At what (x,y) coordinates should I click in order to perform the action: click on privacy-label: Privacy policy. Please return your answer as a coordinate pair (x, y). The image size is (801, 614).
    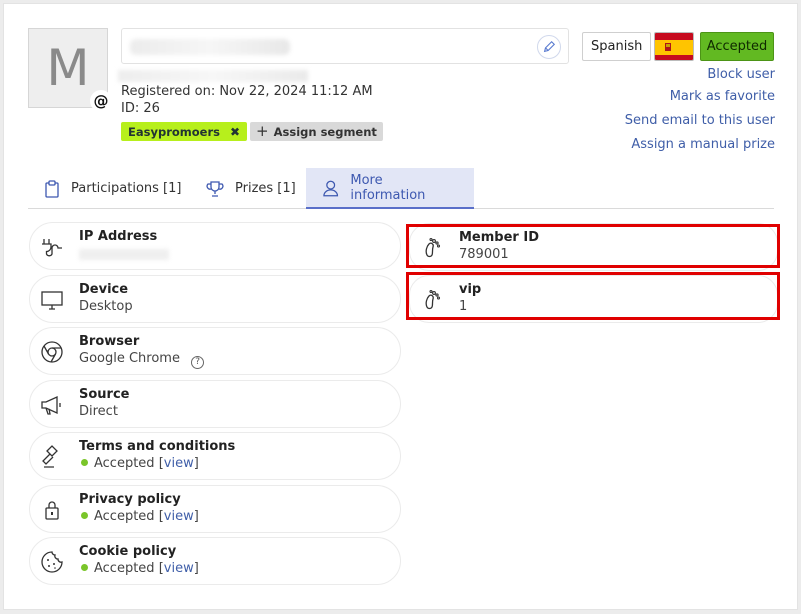
    Looking at the image, I should click on (130, 499).